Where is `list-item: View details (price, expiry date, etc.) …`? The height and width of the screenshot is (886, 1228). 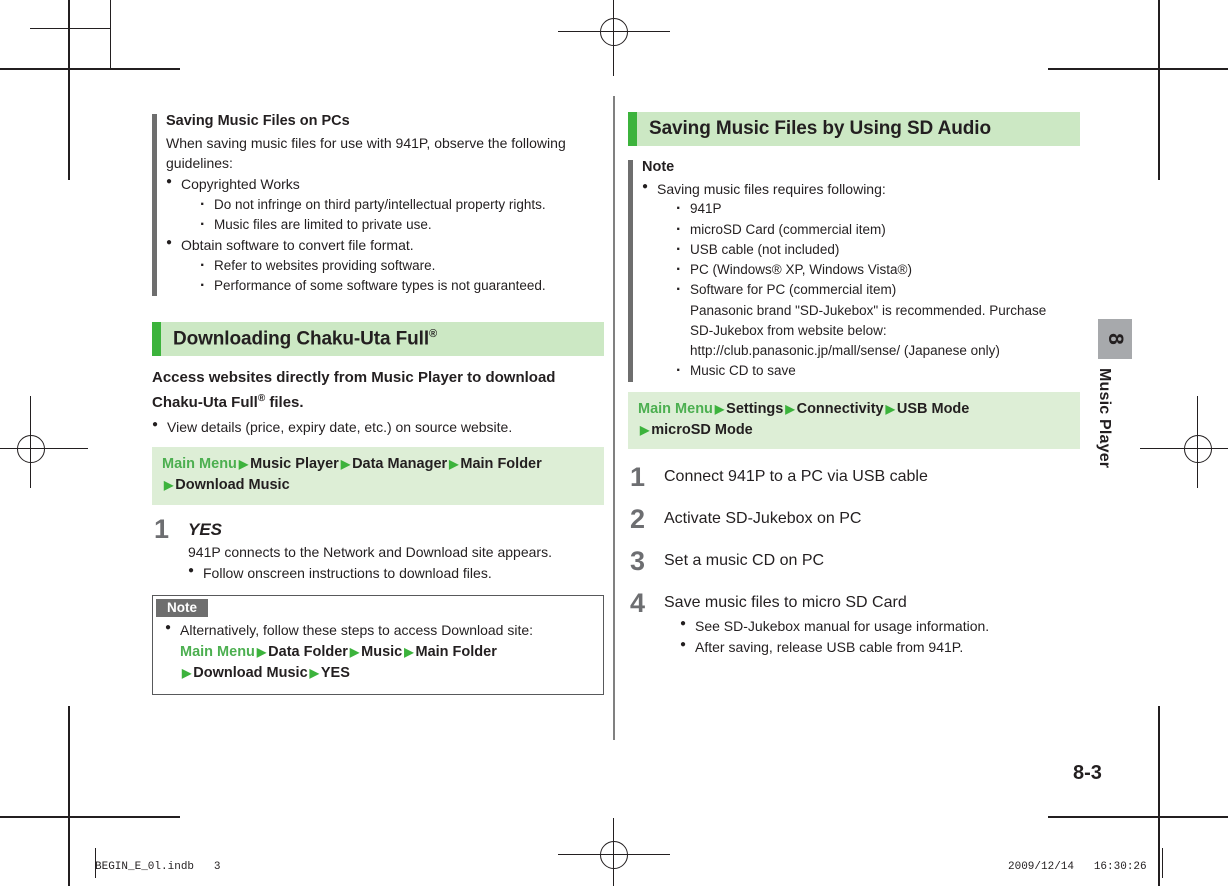
list-item: View details (price, expiry date, etc.) … is located at coordinates (378, 427).